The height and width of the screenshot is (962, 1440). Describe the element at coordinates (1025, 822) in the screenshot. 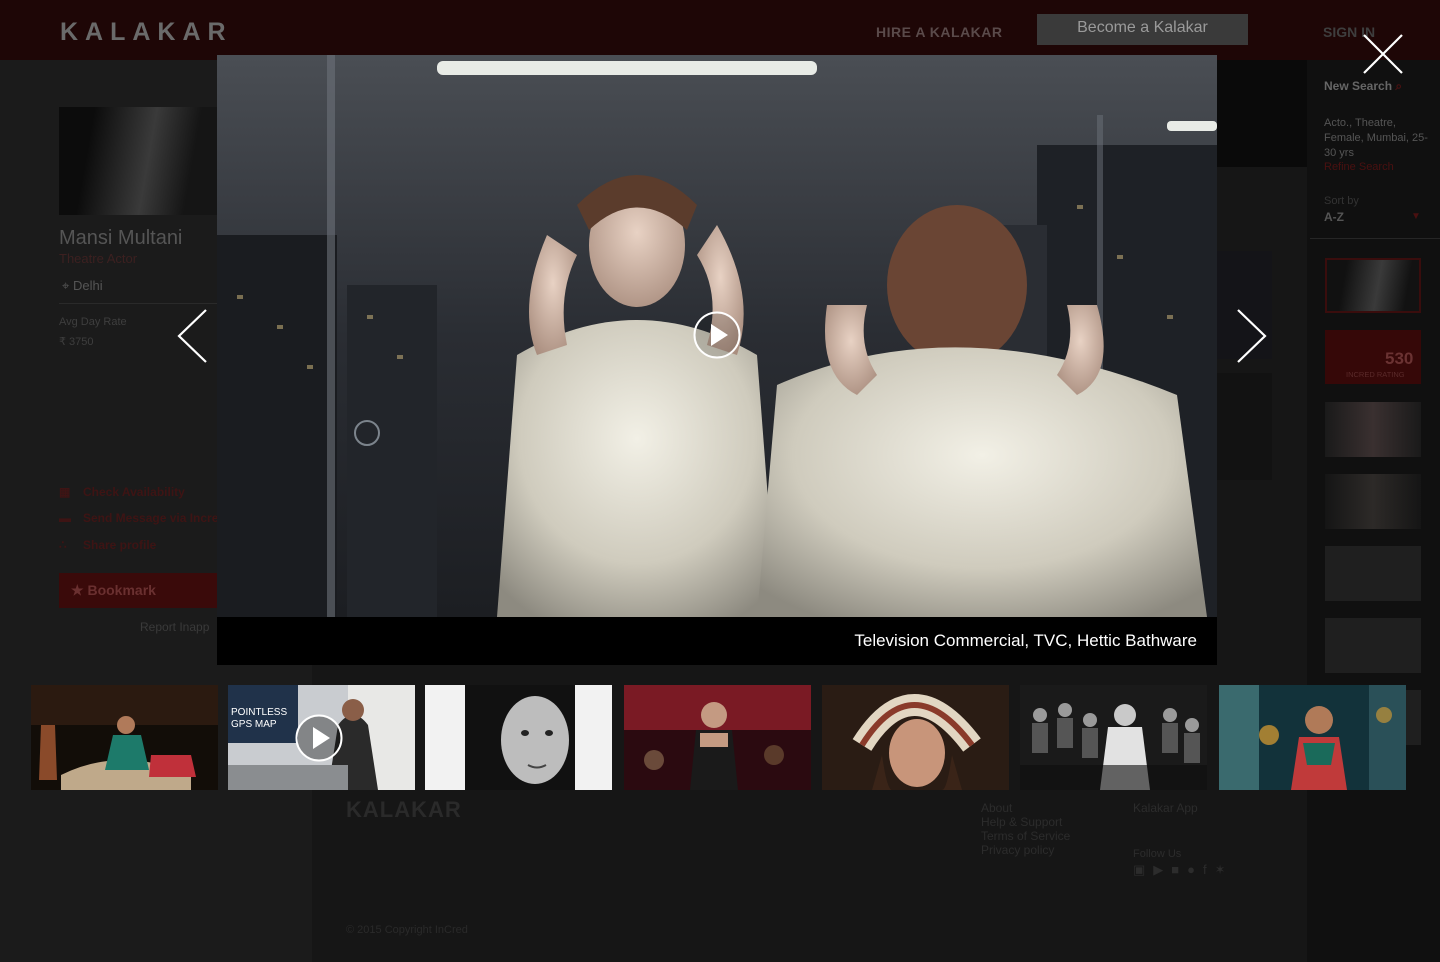

I see `footer-link-help: Help & Support` at that location.